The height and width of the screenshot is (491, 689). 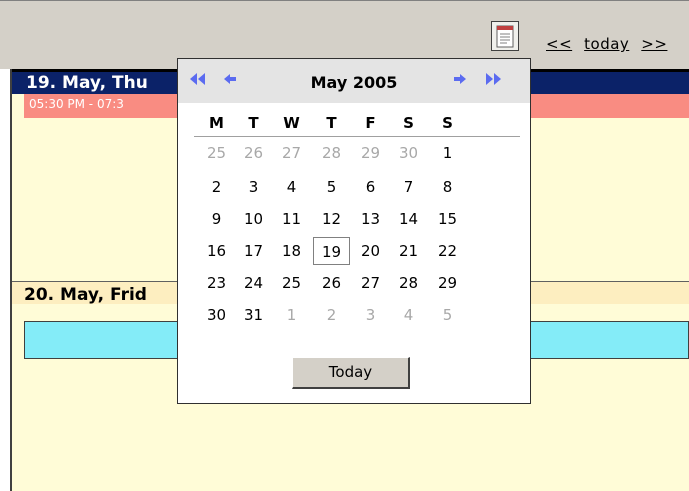 I want to click on calendar-button, so click(x=505, y=36).